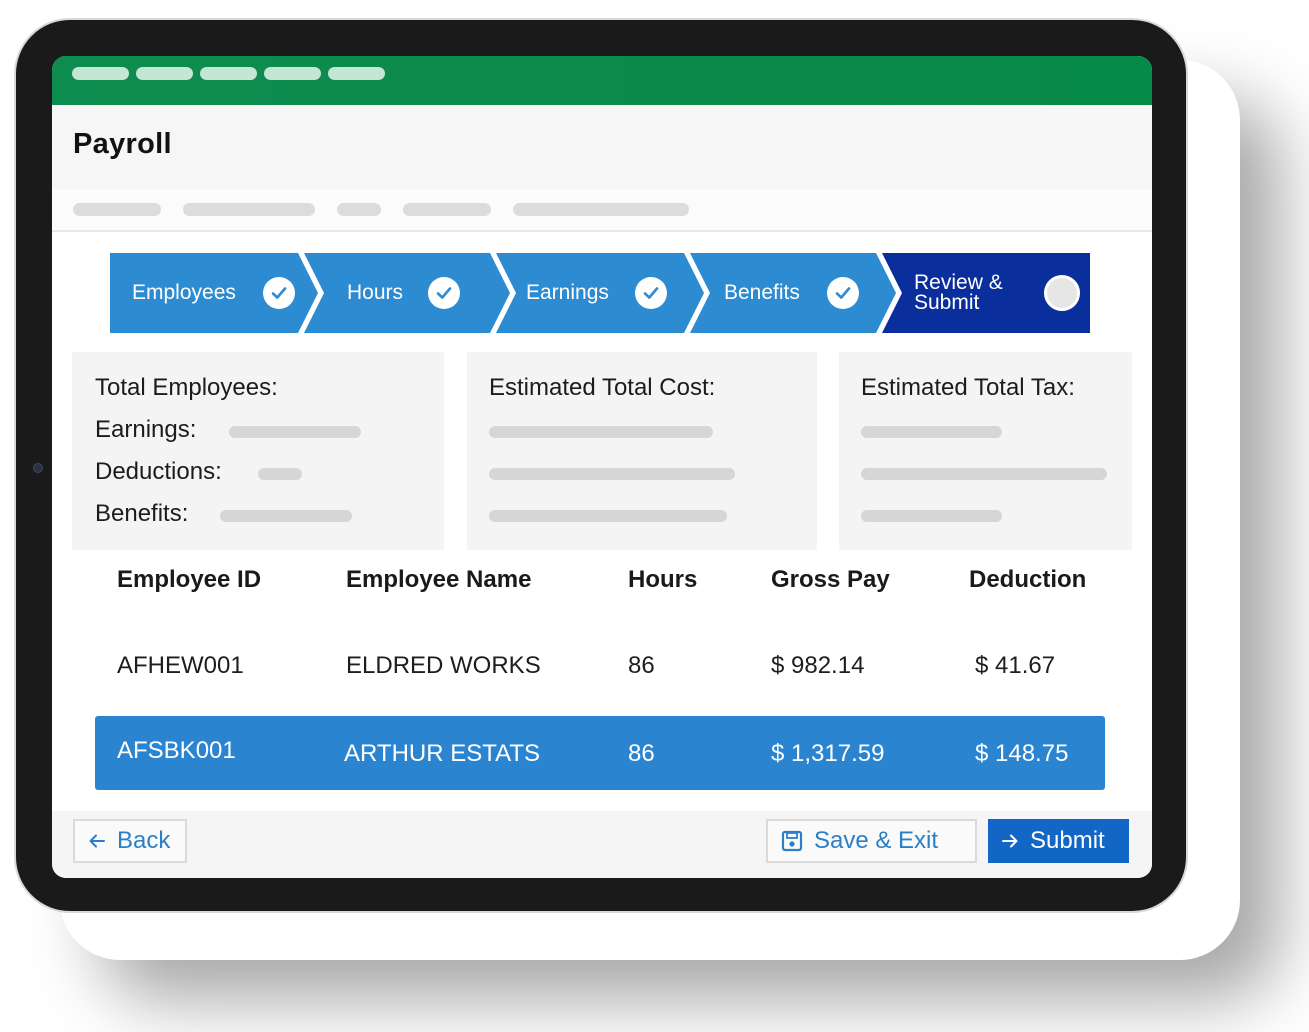 Image resolution: width=1309 pixels, height=1032 pixels. I want to click on action-footer: Back Save & Exit Submit, so click(602, 844).